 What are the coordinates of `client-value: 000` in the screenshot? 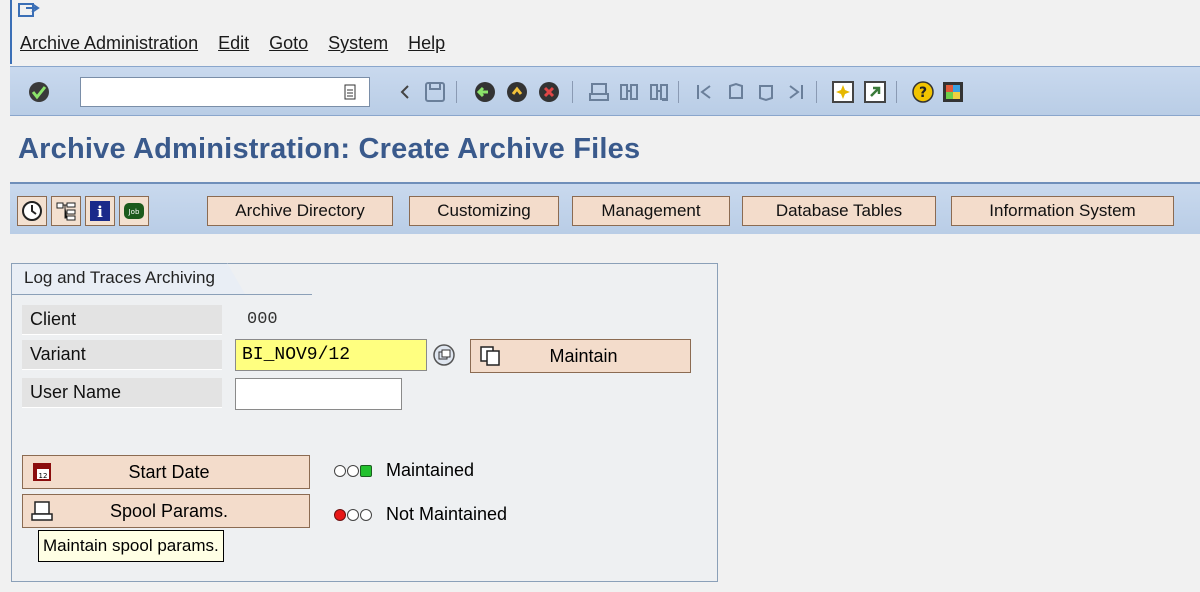 It's located at (262, 319).